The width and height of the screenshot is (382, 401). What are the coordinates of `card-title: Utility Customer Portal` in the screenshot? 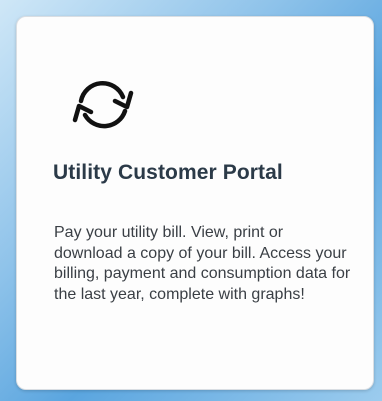 It's located at (168, 172).